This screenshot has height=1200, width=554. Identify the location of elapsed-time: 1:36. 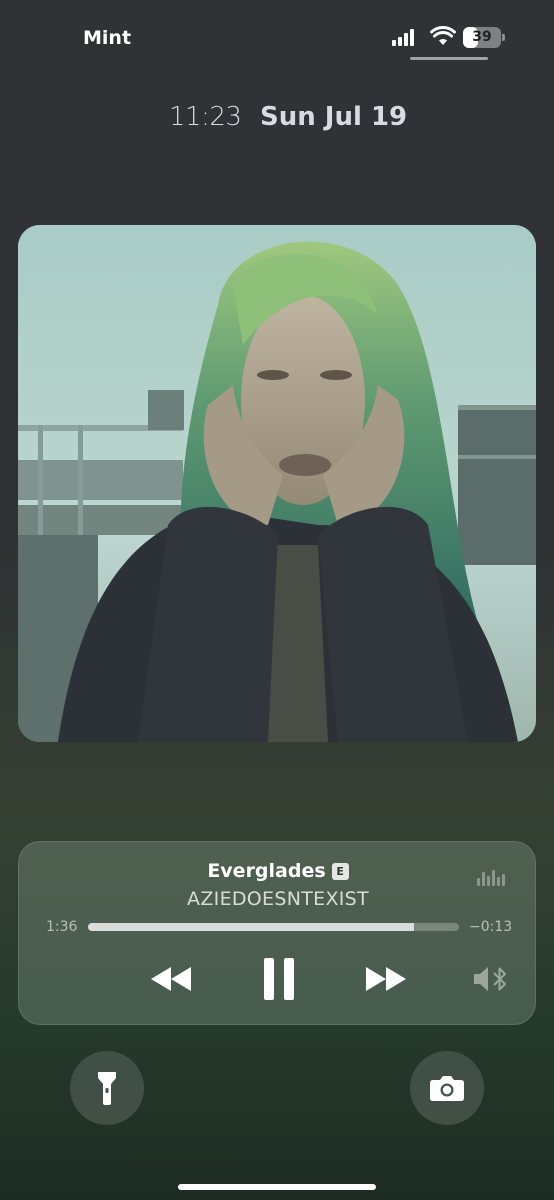
(62, 927).